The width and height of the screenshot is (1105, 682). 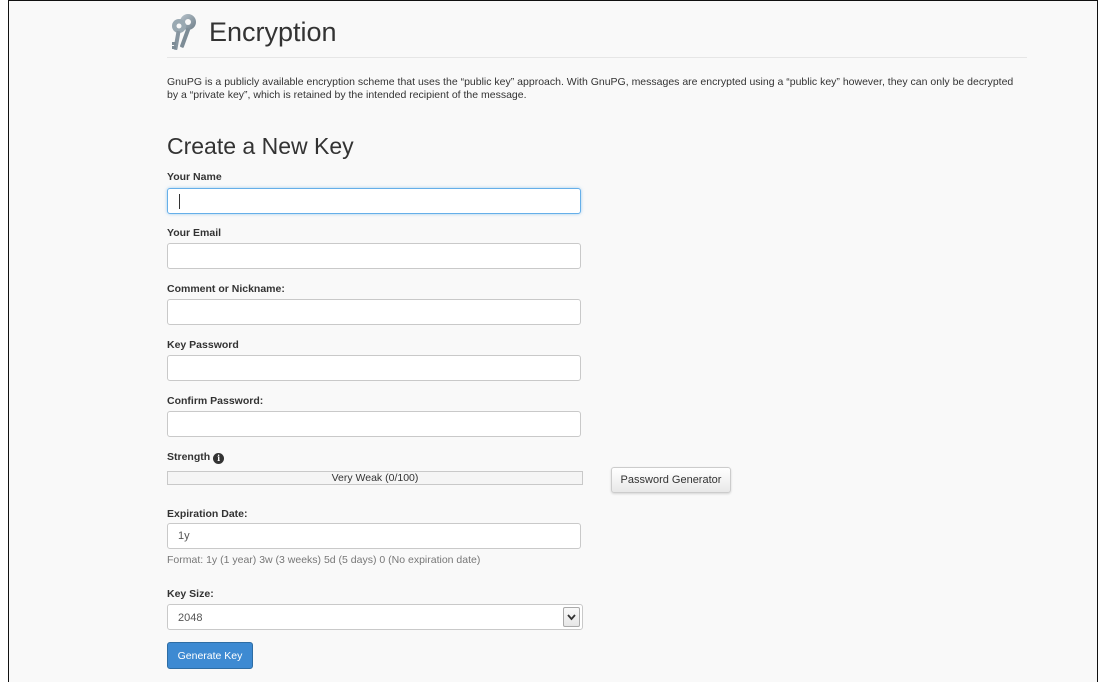 I want to click on email-label: Your Email, so click(x=194, y=233).